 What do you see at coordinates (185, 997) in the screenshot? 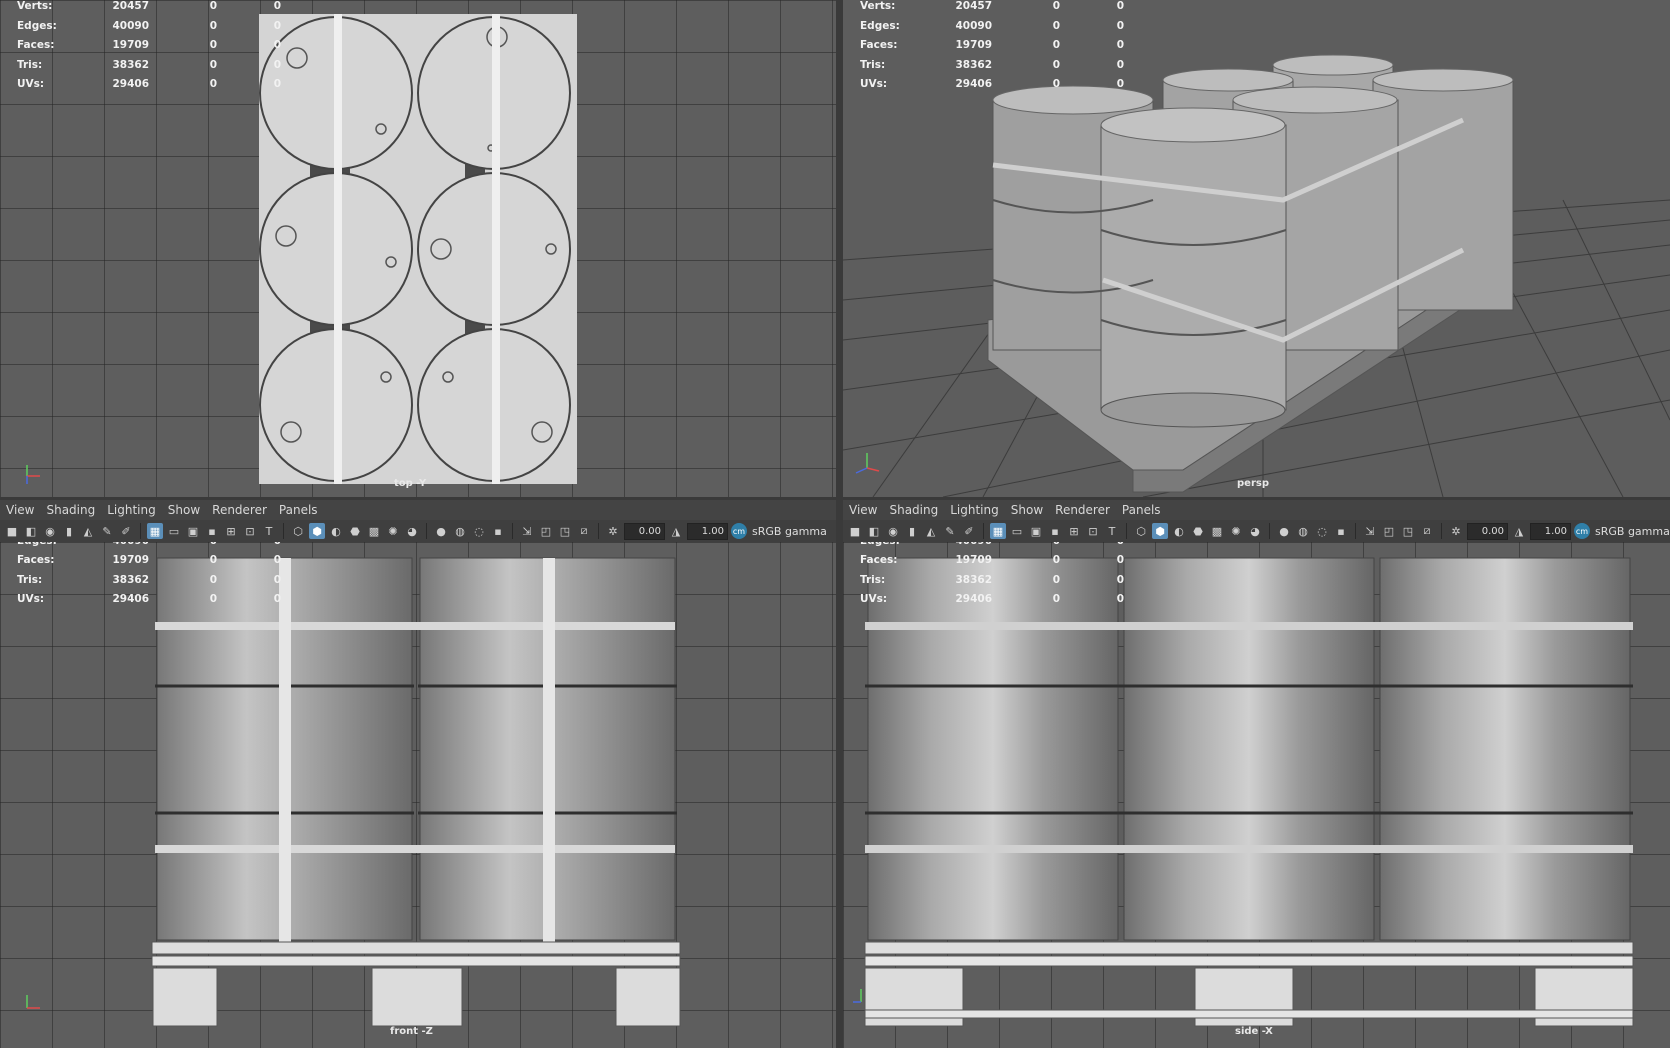
I see `pallet-block-left` at bounding box center [185, 997].